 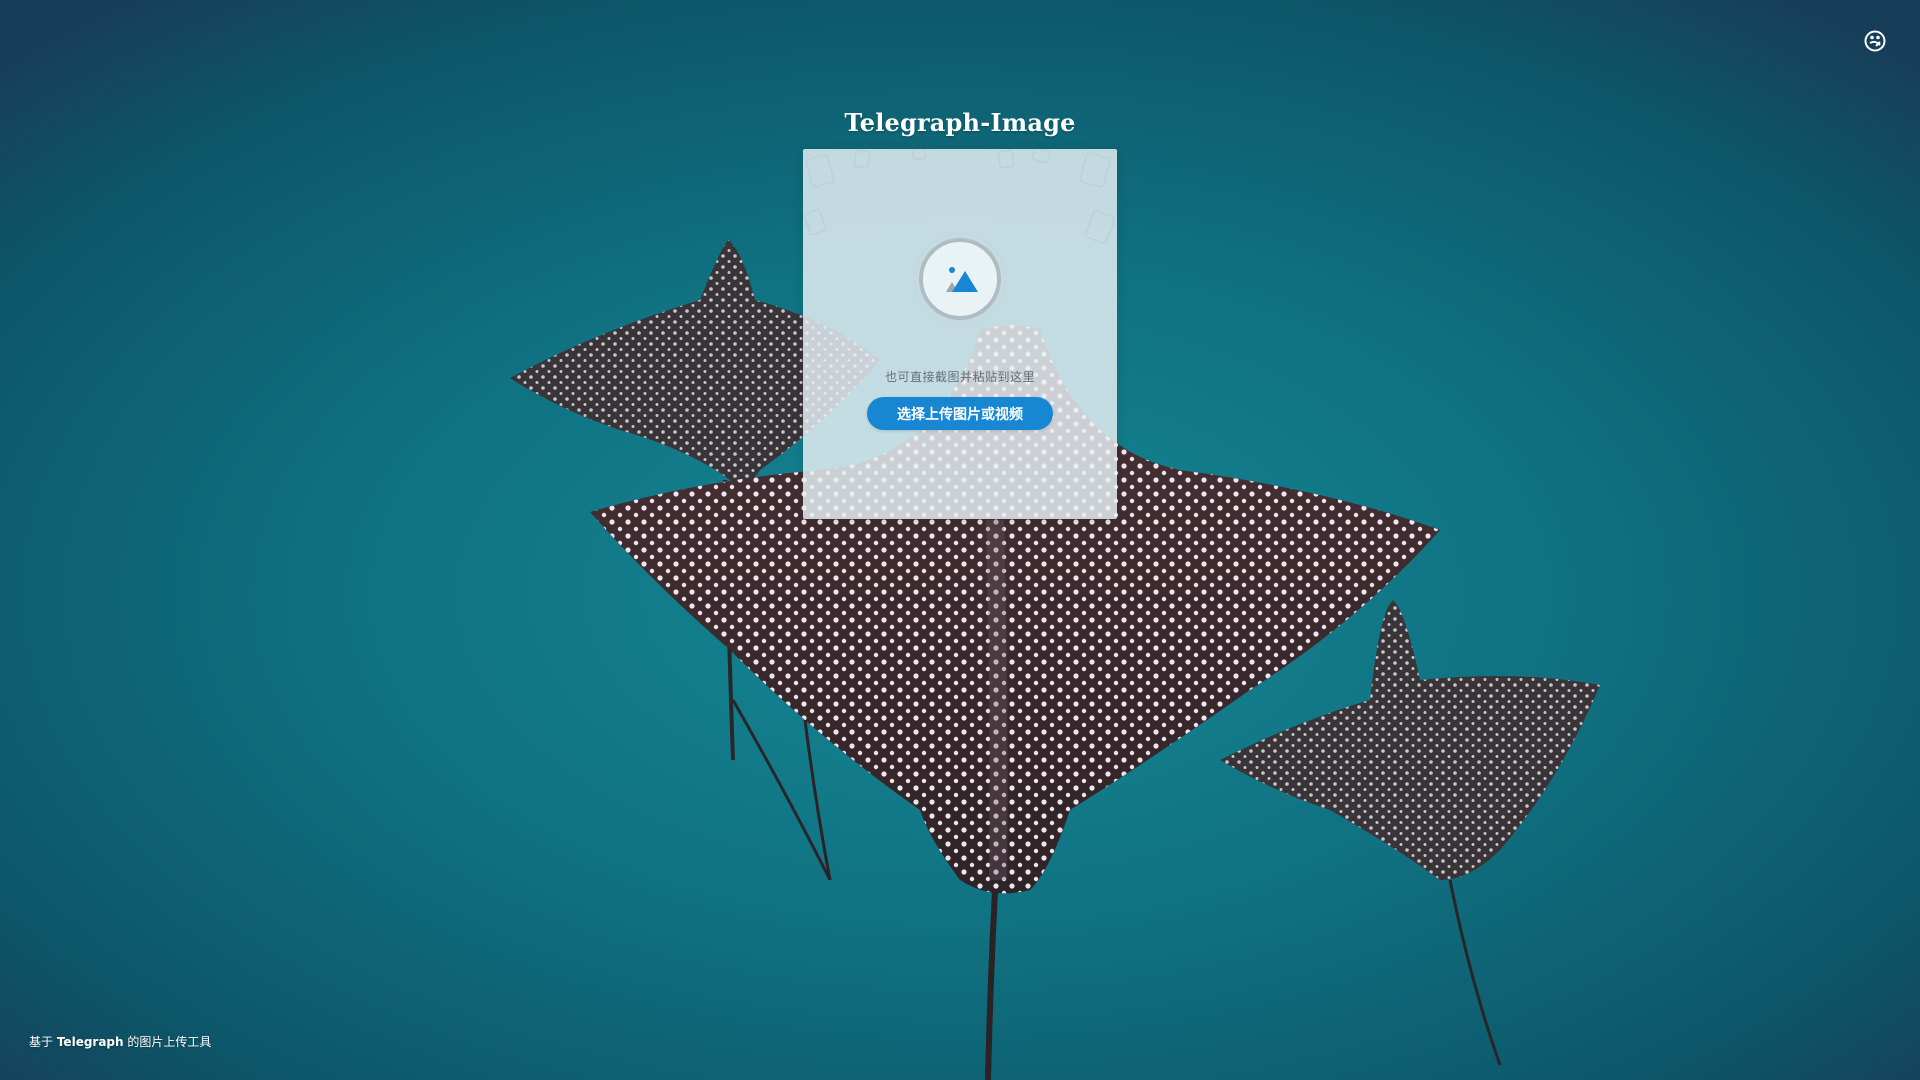 I want to click on footer-brand-link: Telegraph, so click(x=90, y=1042).